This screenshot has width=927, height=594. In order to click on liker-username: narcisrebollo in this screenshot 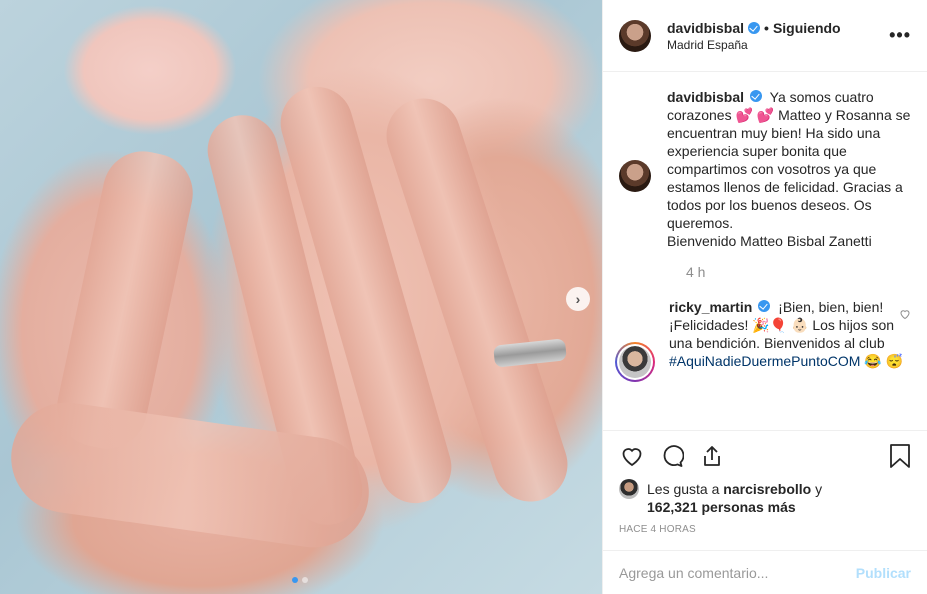, I will do `click(767, 489)`.